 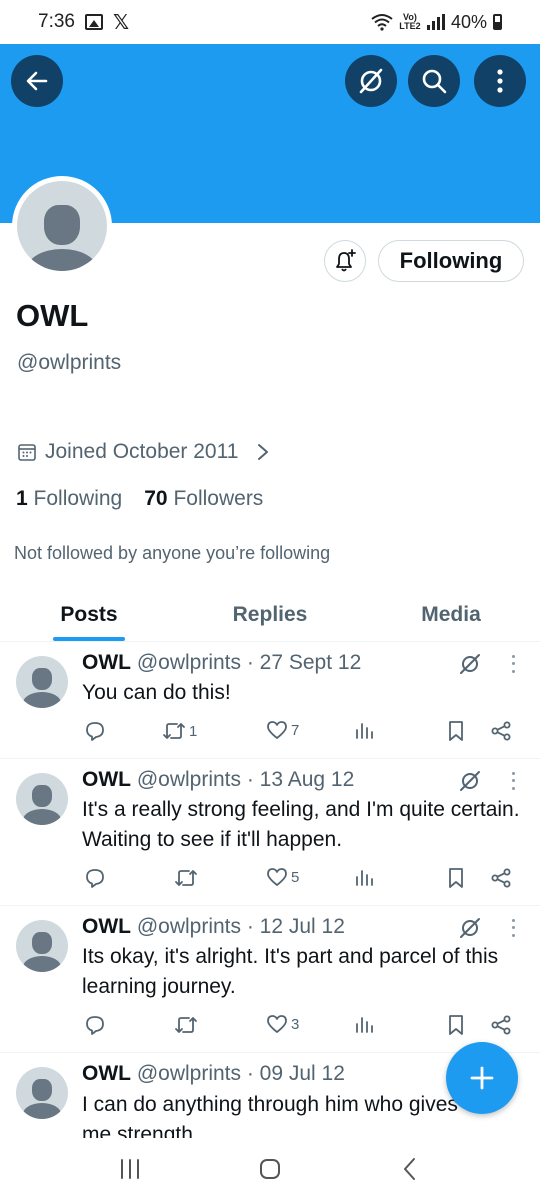 I want to click on followers-label: Followers, so click(x=218, y=498).